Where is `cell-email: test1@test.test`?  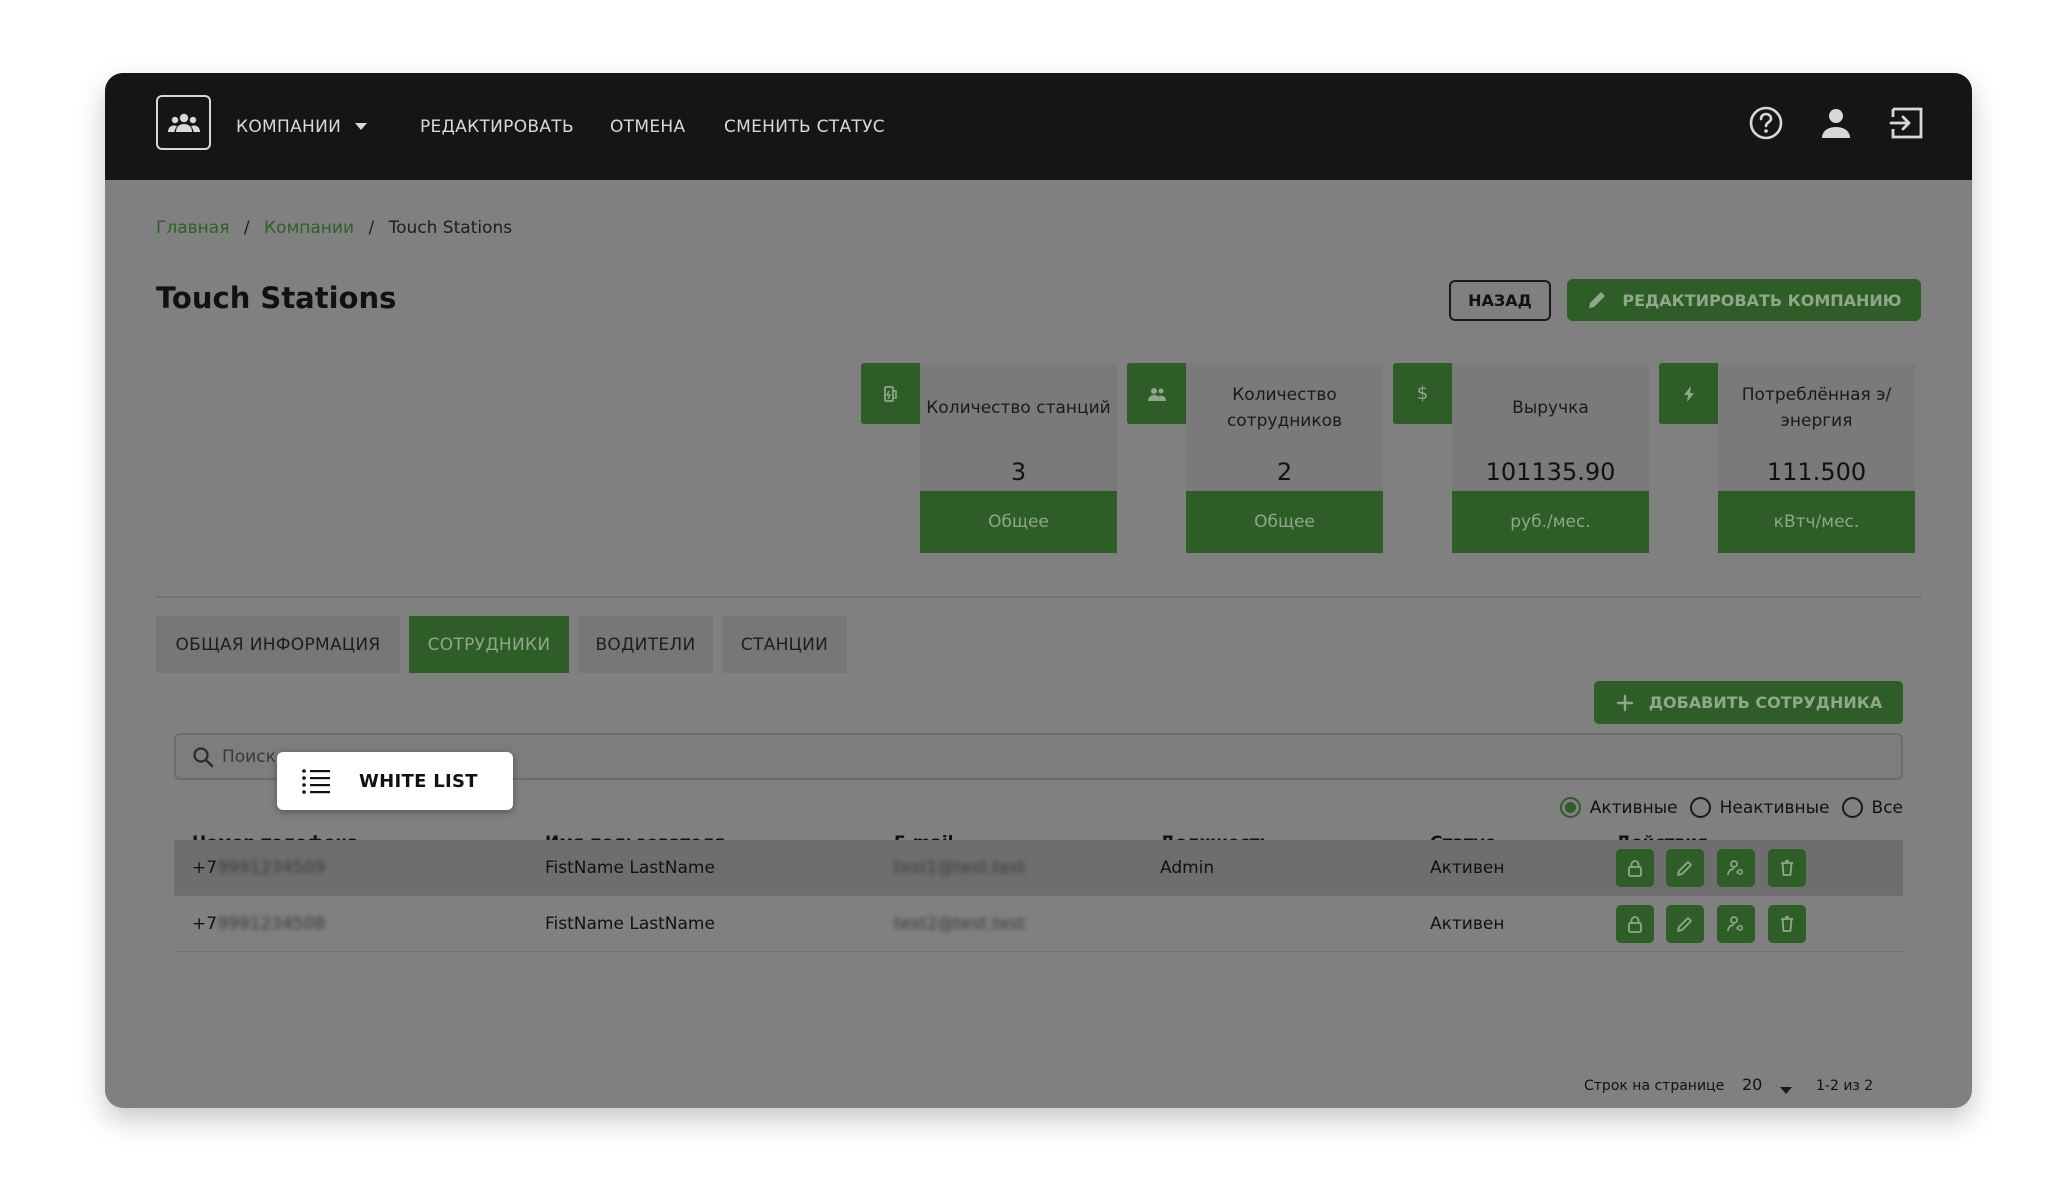 cell-email: test1@test.test is located at coordinates (960, 867).